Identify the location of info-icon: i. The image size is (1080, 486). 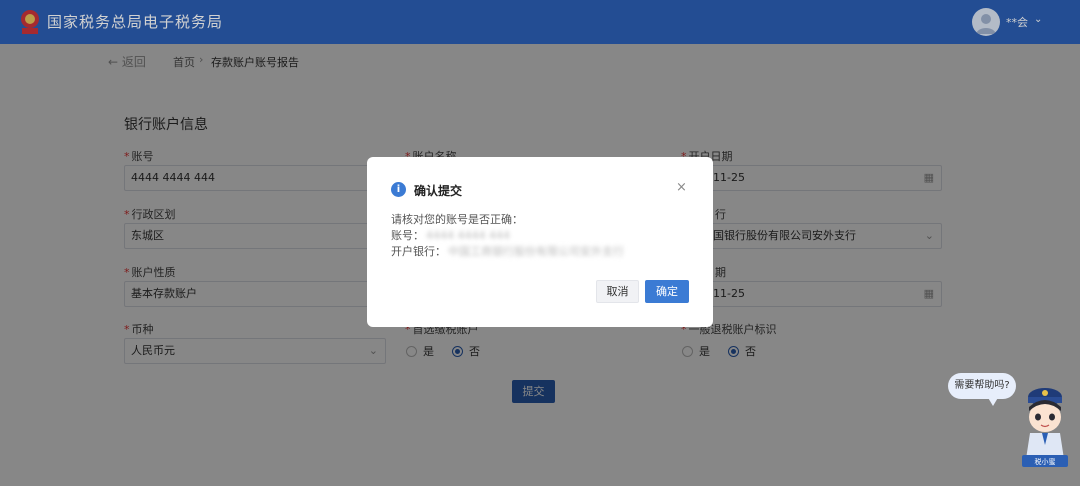
(398, 189).